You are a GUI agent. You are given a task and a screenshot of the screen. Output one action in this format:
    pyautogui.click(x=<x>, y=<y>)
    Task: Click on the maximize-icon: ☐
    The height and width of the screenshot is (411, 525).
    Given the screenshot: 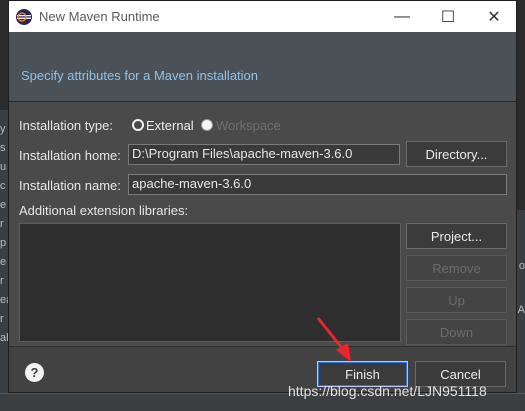 What is the action you would take?
    pyautogui.click(x=448, y=17)
    